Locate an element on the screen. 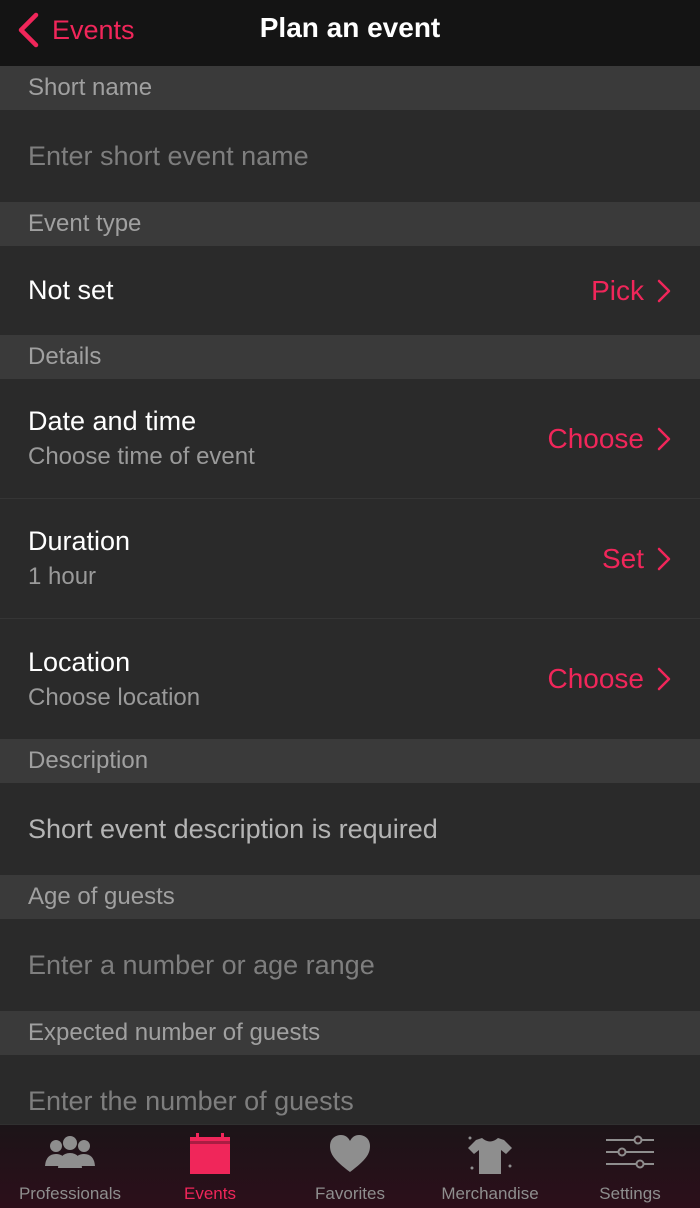  people-icon is located at coordinates (70, 1152).